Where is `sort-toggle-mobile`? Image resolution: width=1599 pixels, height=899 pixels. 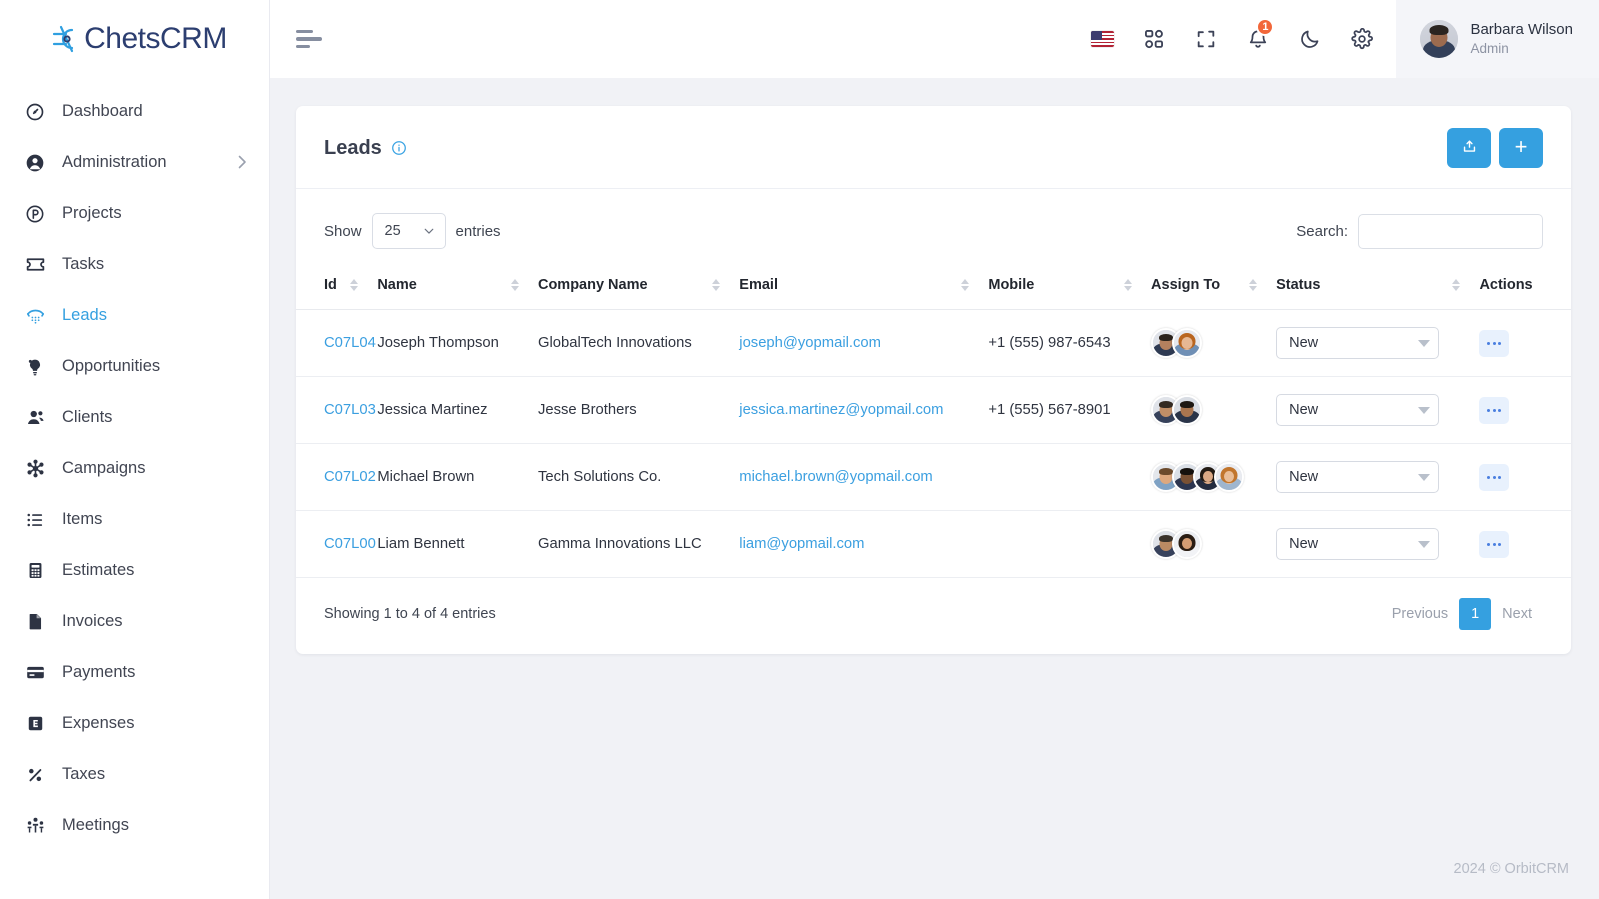
sort-toggle-mobile is located at coordinates (1132, 285).